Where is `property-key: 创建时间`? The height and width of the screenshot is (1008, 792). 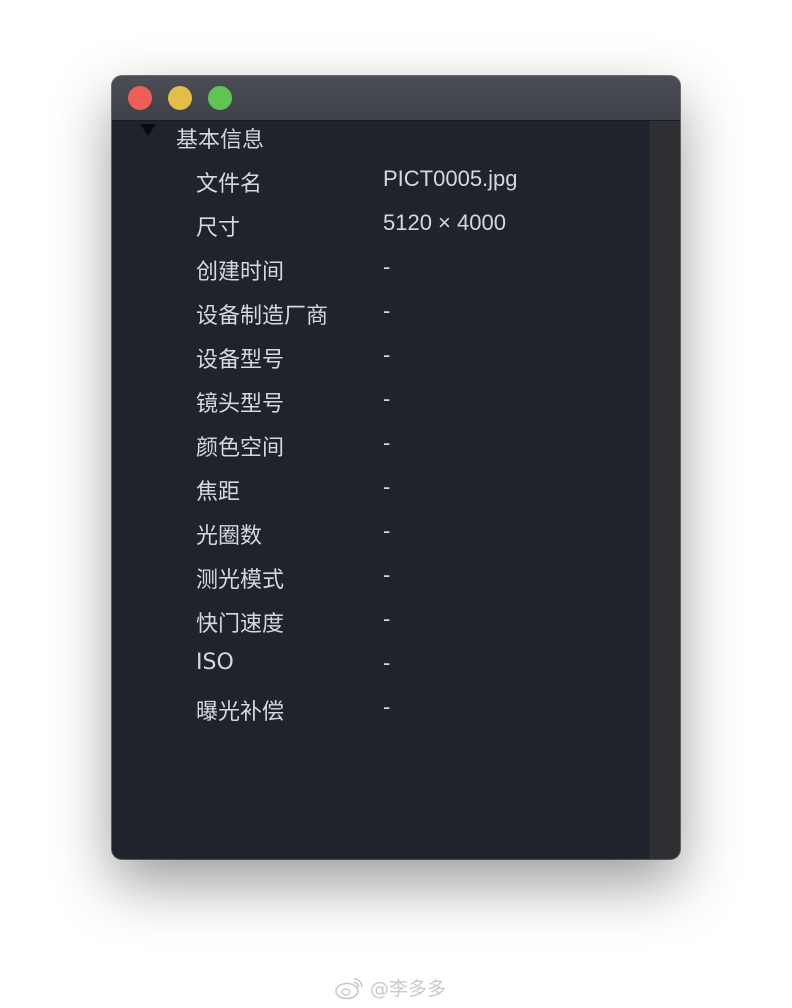
property-key: 创建时间 is located at coordinates (240, 272).